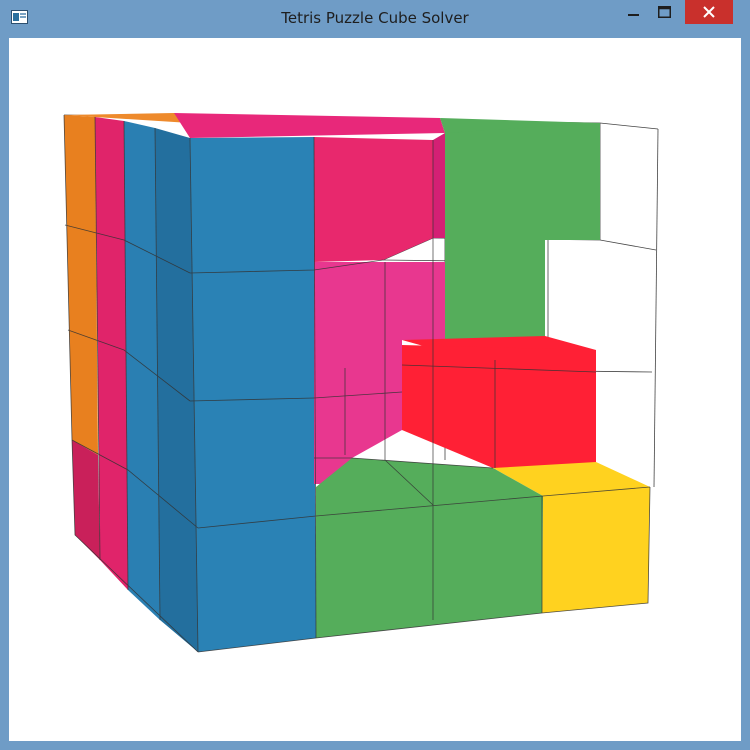 The width and height of the screenshot is (750, 750). I want to click on piece-pink-front, so click(373, 199).